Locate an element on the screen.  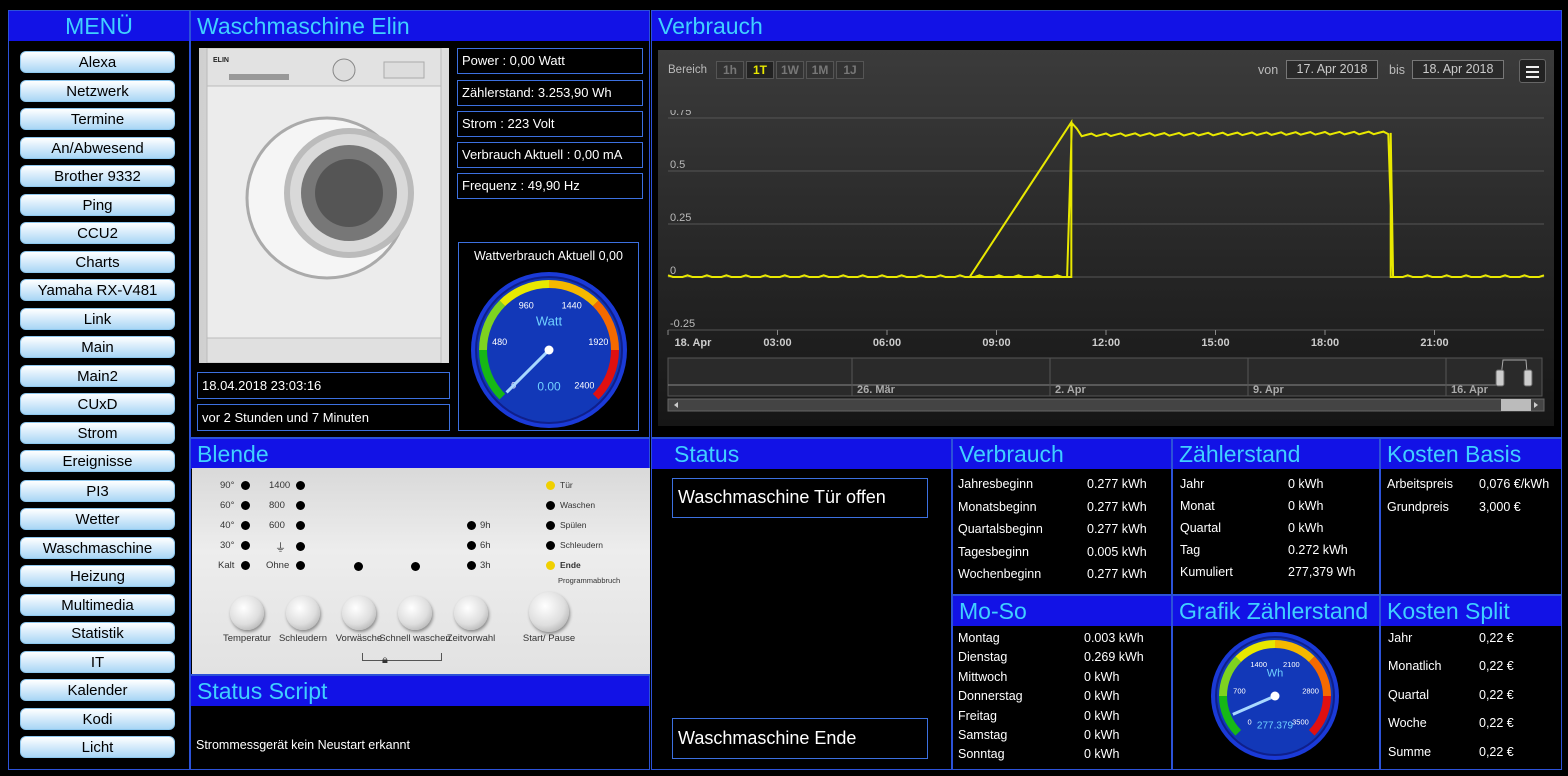
kosten-split-title: Kosten Split is located at coordinates (1471, 611).